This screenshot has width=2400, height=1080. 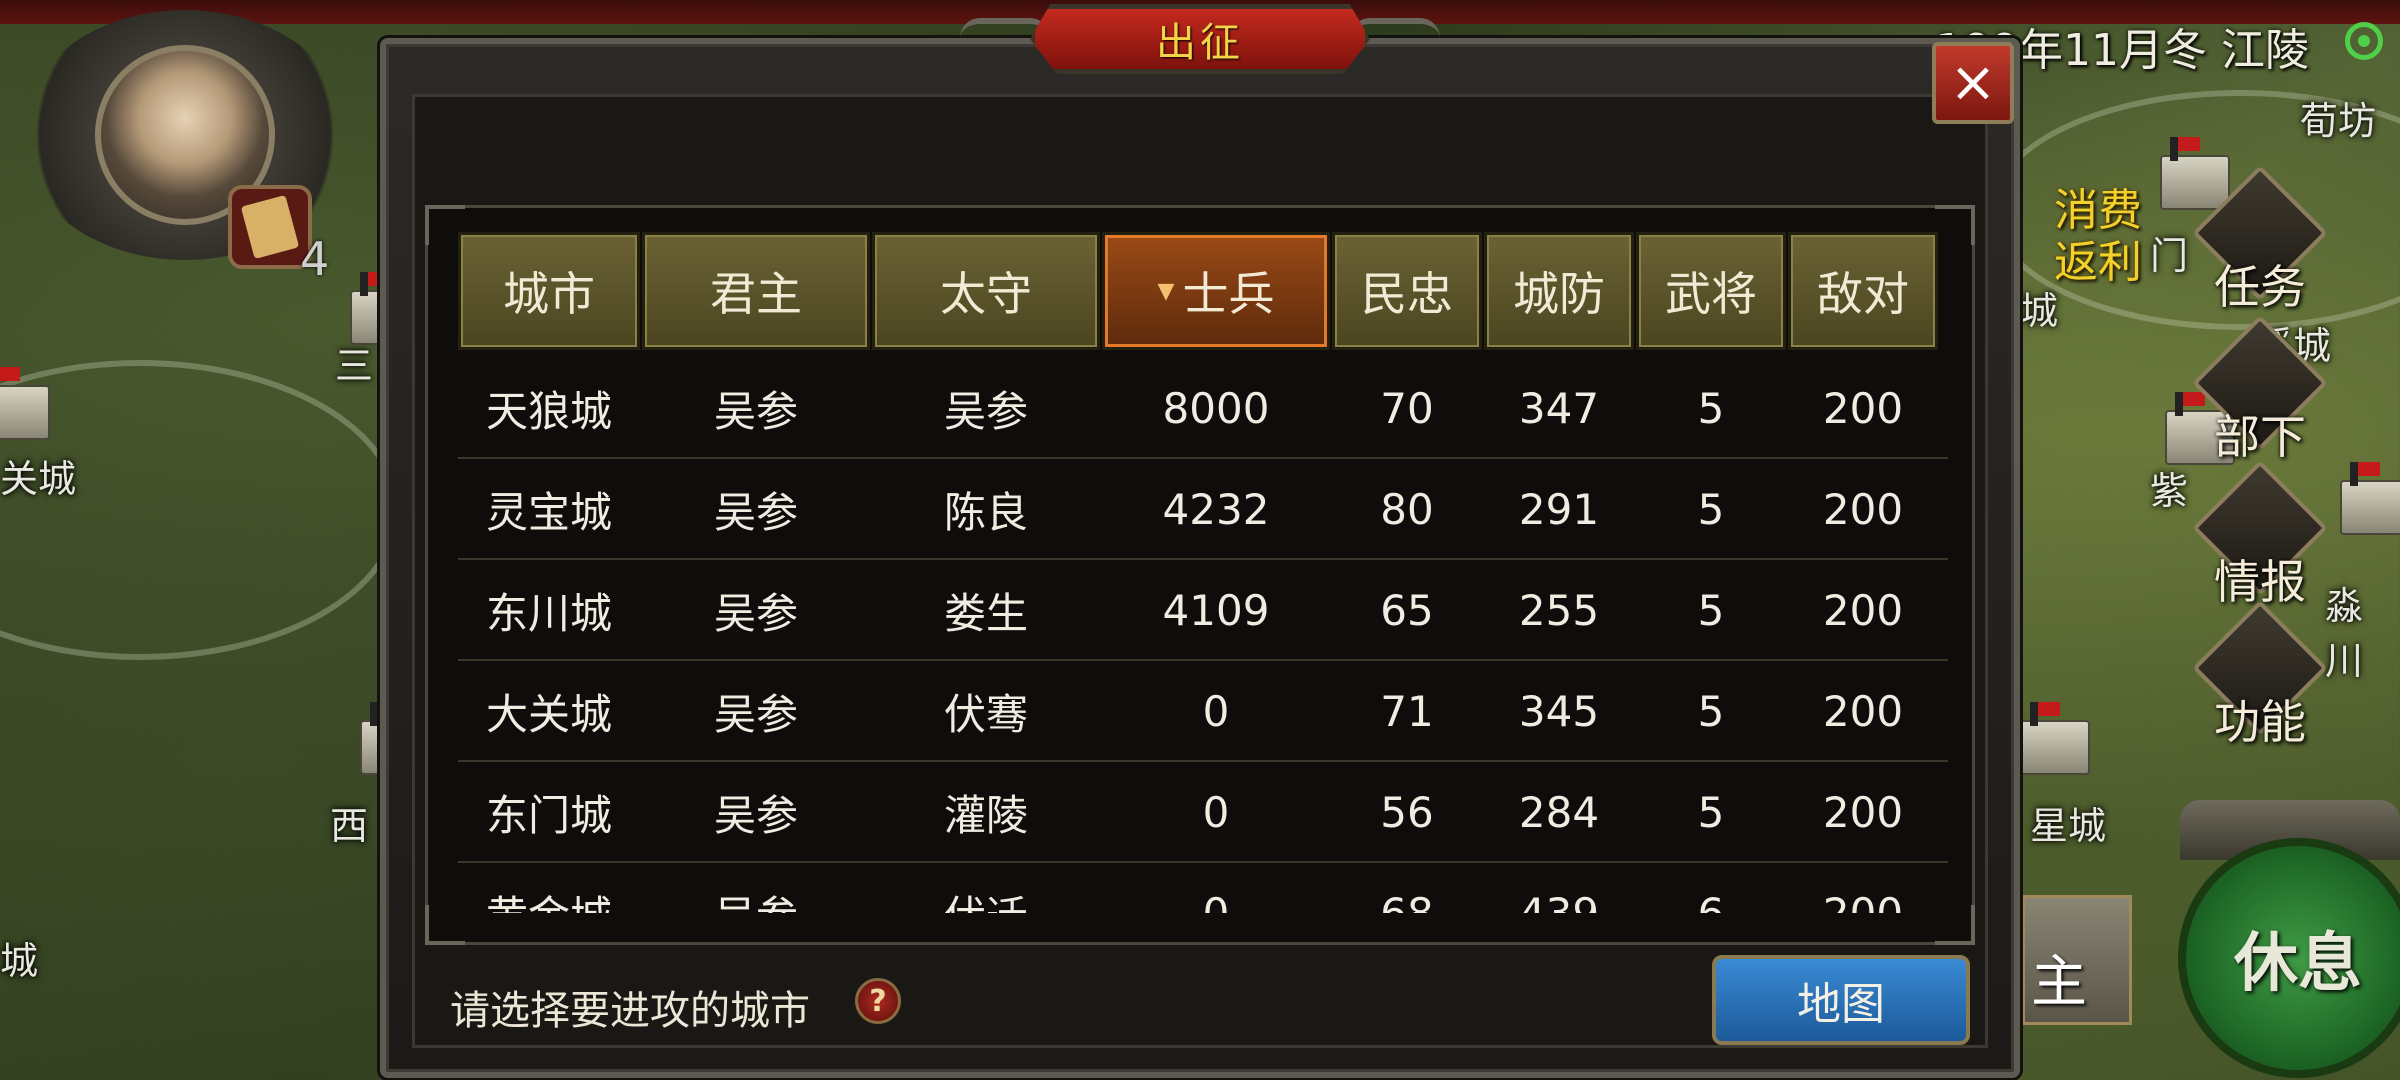 I want to click on close-button: ×, so click(x=1973, y=83).